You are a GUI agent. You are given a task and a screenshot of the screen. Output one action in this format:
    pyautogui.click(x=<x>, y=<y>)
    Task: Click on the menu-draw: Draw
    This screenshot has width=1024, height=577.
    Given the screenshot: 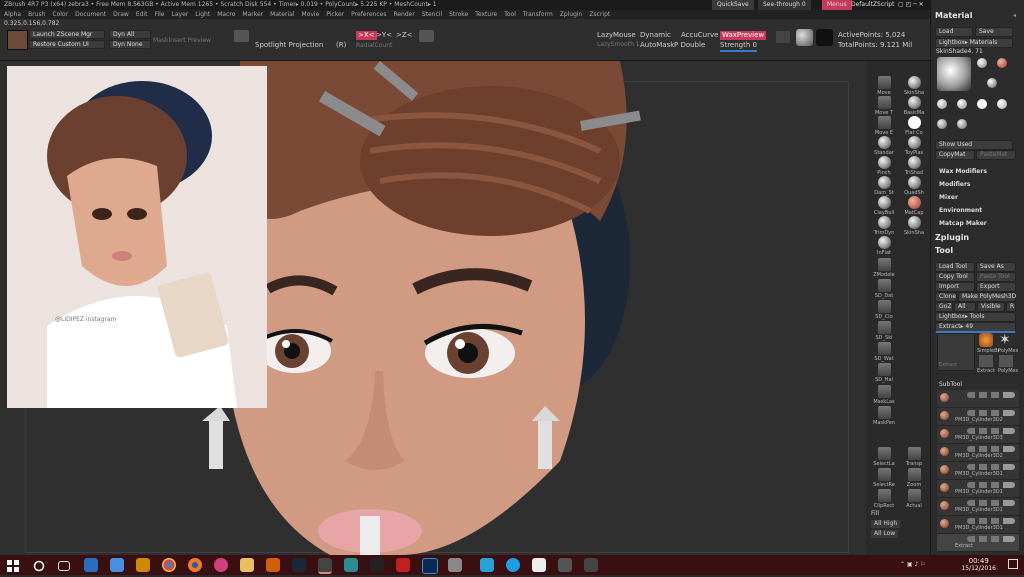 What is the action you would take?
    pyautogui.click(x=121, y=14)
    